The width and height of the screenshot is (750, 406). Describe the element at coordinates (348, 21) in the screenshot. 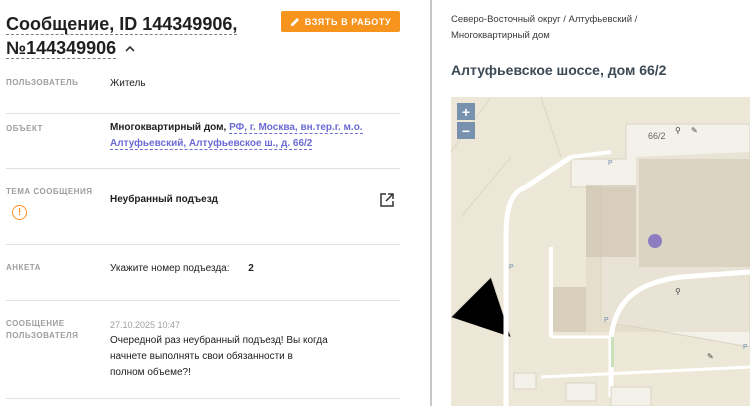

I see `take-to-work-label: ВЗЯТЬ В РАБОТУ` at that location.